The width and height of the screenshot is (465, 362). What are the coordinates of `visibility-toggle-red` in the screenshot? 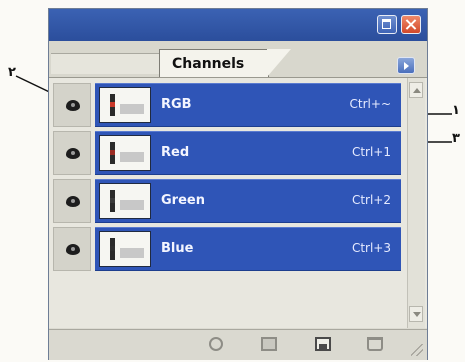 It's located at (72, 153).